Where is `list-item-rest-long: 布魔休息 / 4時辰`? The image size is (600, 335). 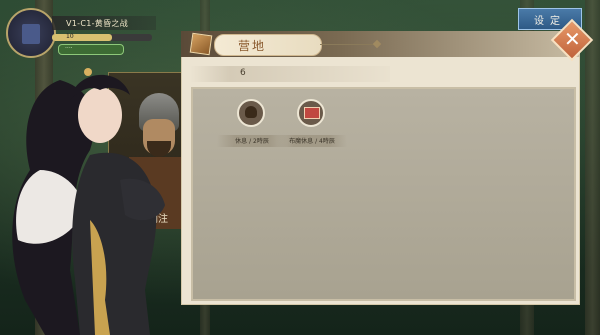
list-item-rest-long: 布魔休息 / 4時辰 is located at coordinates (313, 124).